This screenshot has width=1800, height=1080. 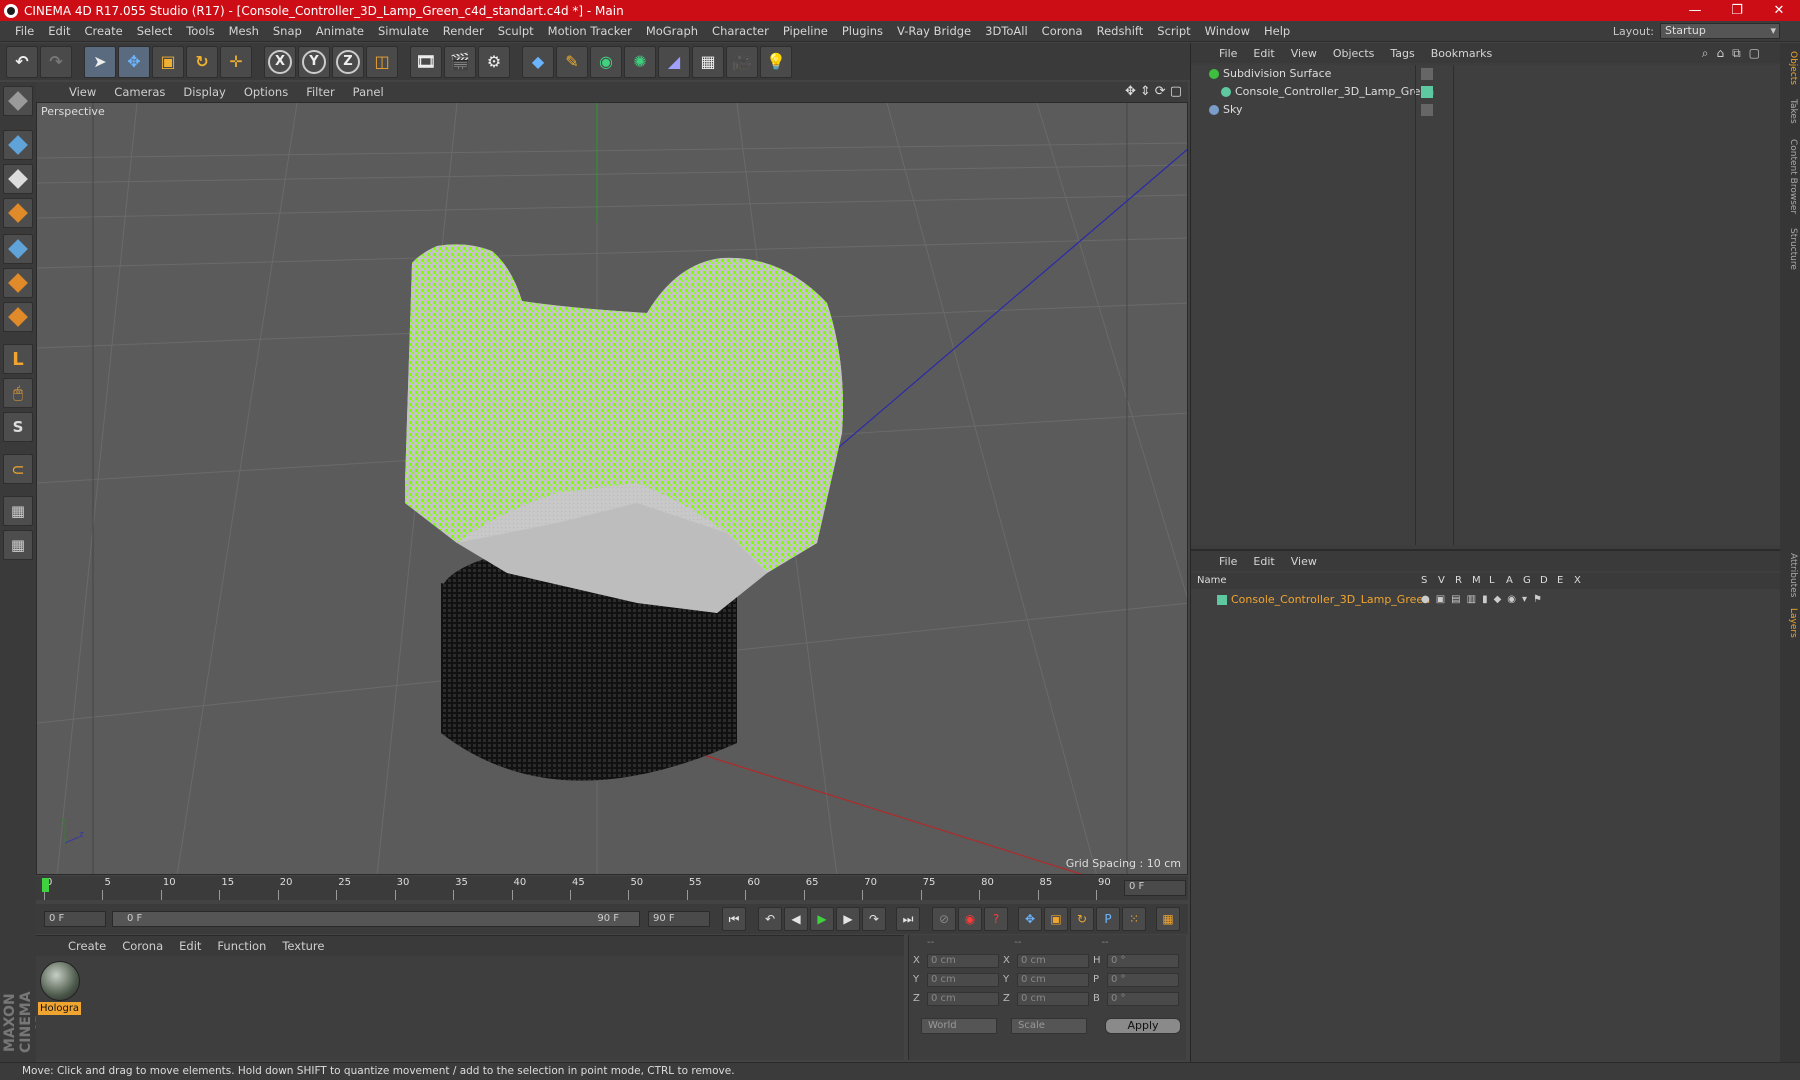 I want to click on snap-icon: ⊂, so click(x=18, y=469).